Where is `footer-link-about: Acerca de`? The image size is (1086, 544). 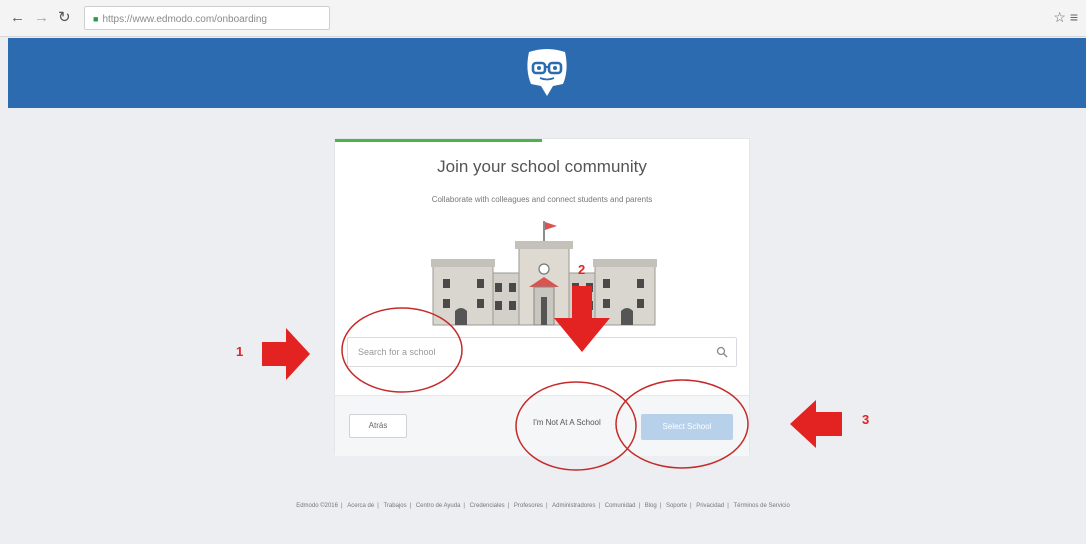 footer-link-about: Acerca de is located at coordinates (360, 506).